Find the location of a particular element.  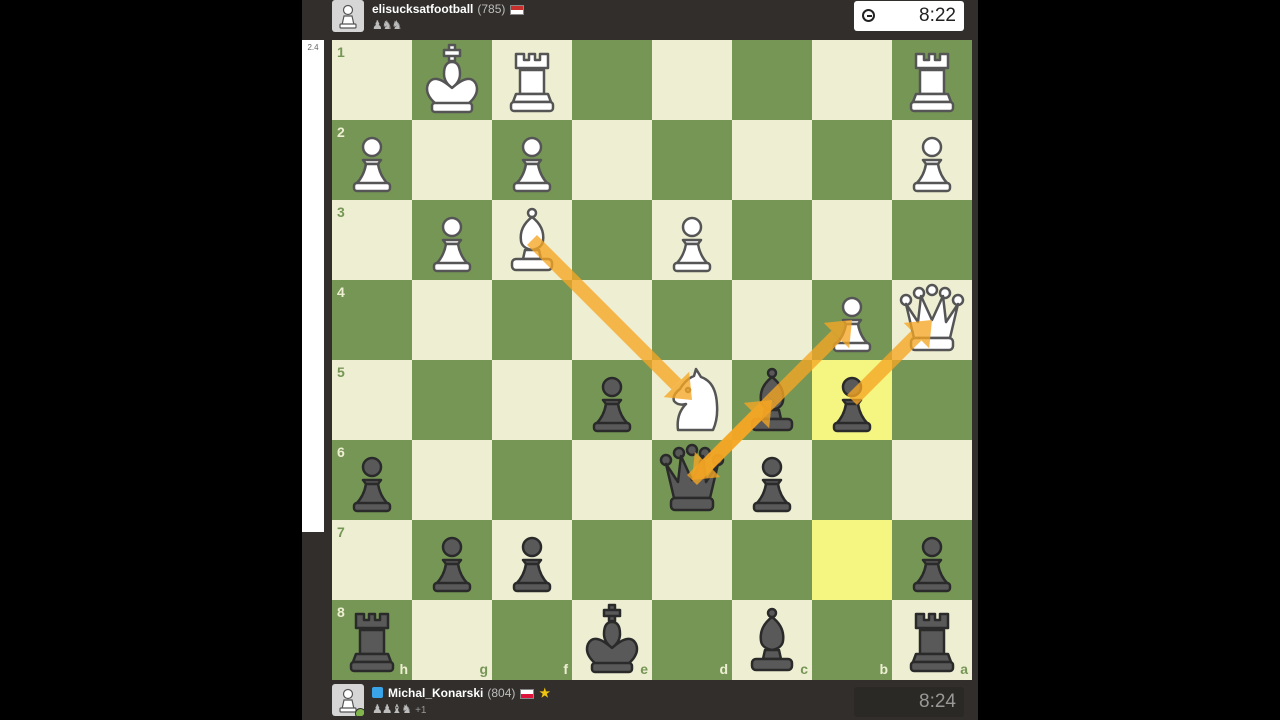

square-b2 is located at coordinates (852, 160).